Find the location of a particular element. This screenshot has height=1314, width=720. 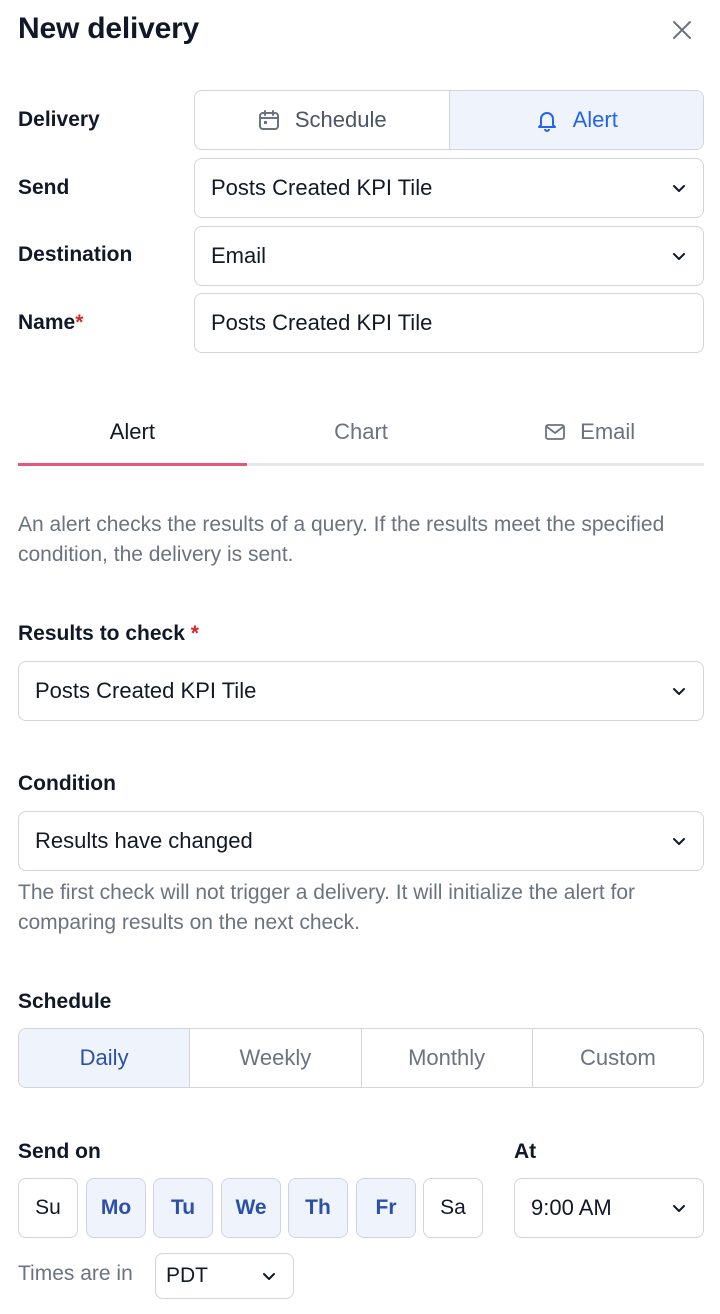

day-saturday: Sa is located at coordinates (453, 1208).